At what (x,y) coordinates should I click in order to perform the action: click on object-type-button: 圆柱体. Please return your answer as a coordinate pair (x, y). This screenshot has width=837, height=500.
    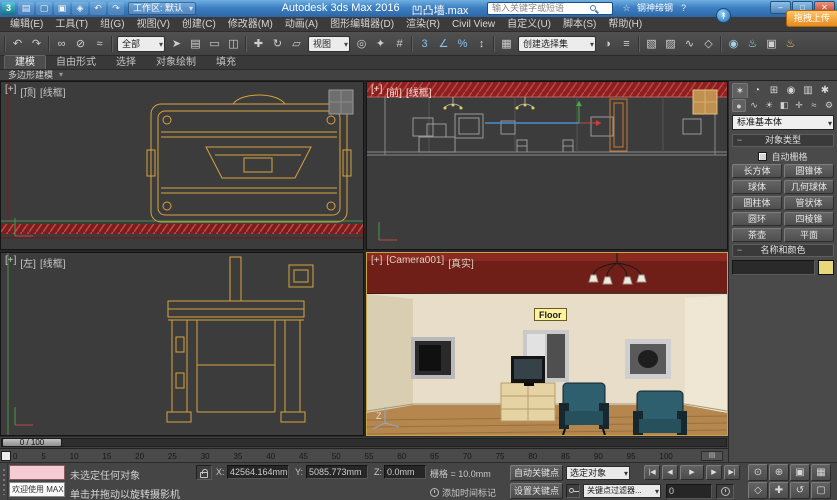
    Looking at the image, I should click on (757, 203).